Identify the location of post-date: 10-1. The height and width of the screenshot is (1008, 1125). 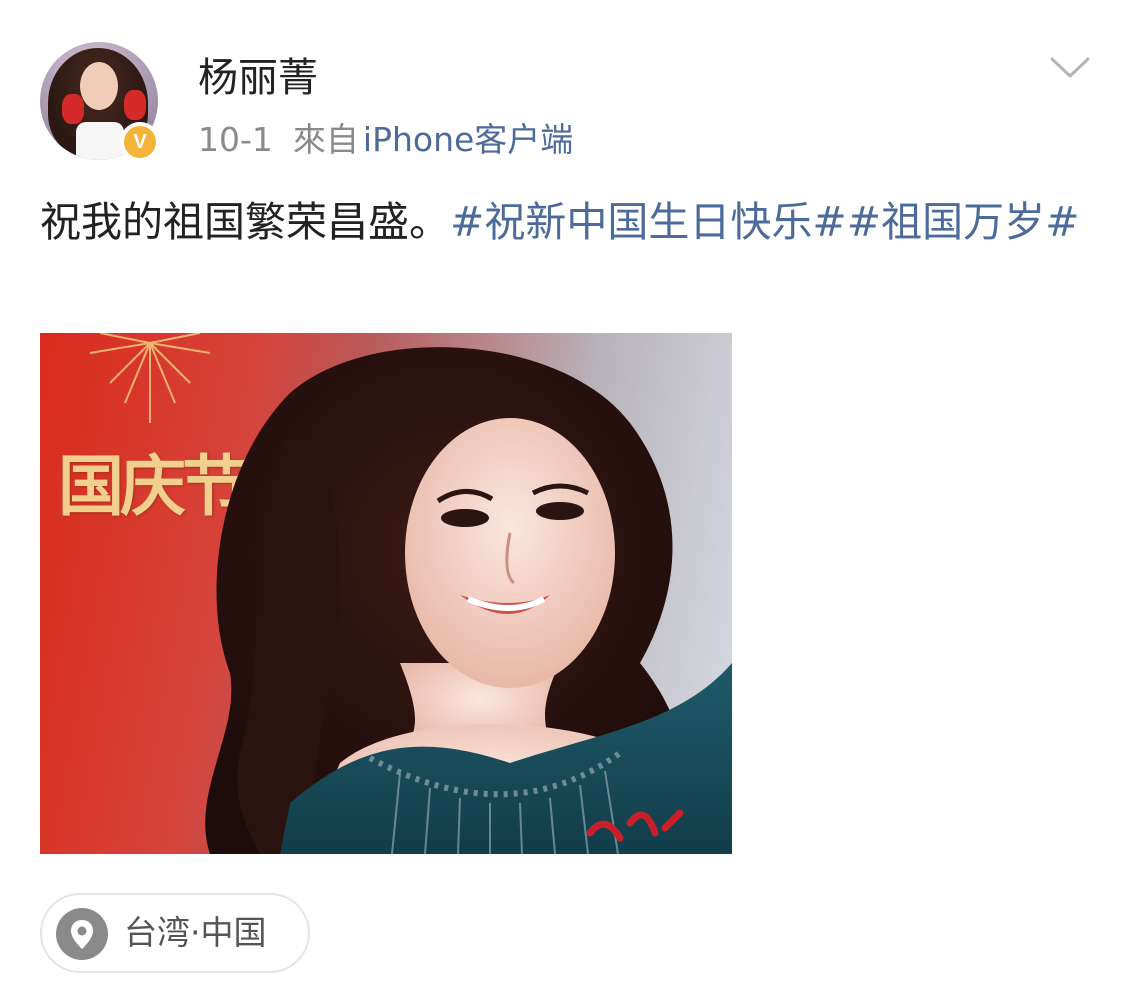
(235, 139).